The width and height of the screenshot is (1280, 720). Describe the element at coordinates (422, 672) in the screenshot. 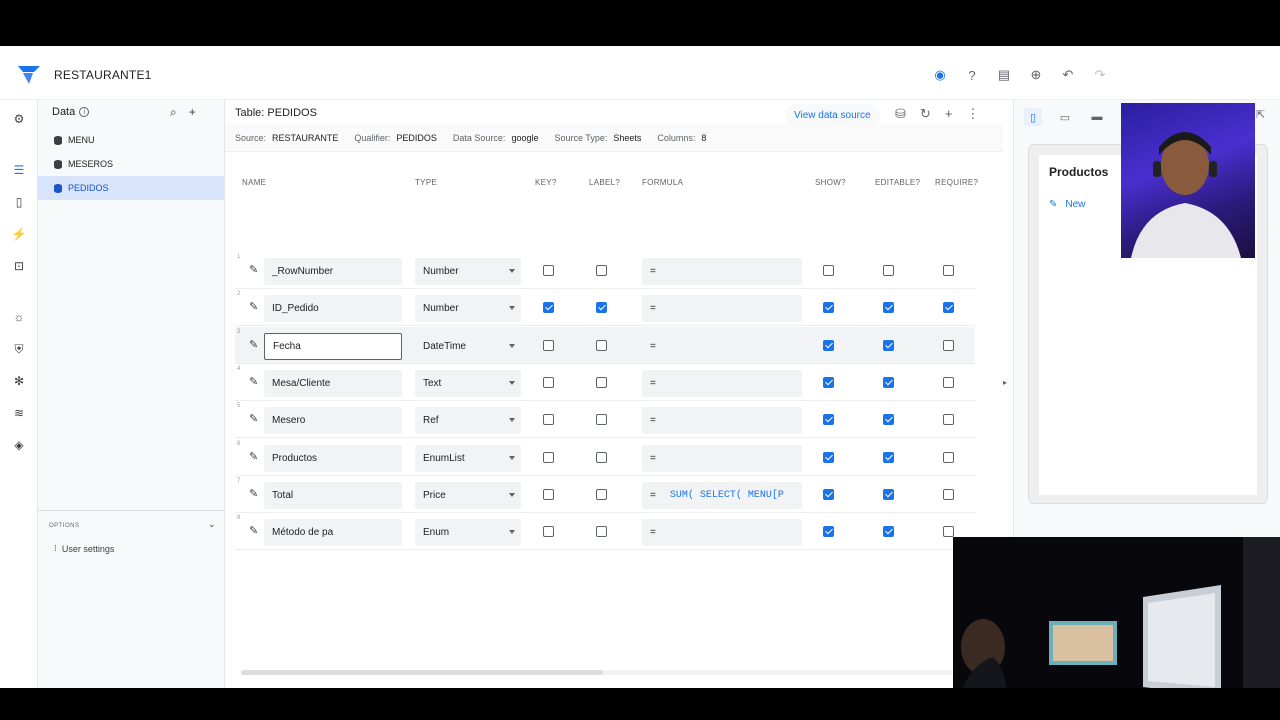

I see `horizontal-scrollbar` at that location.